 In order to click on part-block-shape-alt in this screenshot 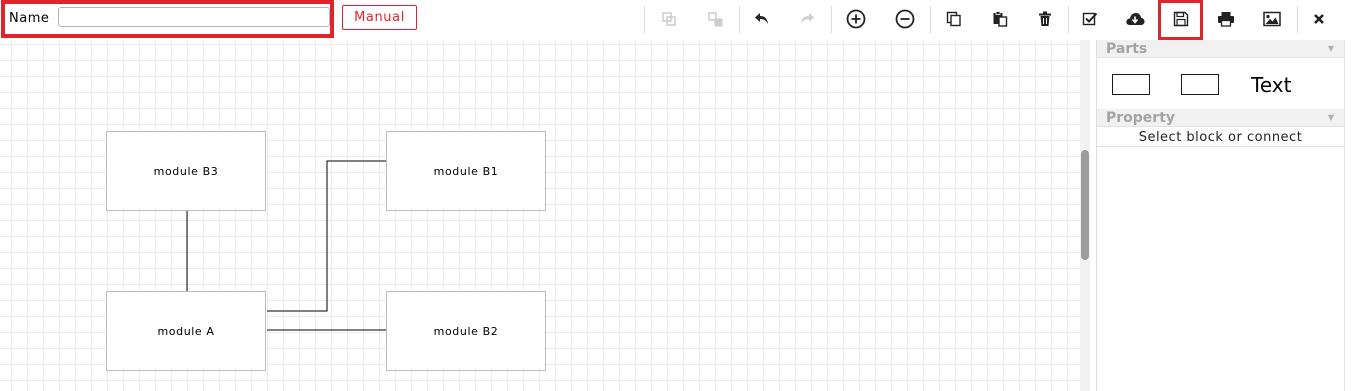, I will do `click(1200, 84)`.